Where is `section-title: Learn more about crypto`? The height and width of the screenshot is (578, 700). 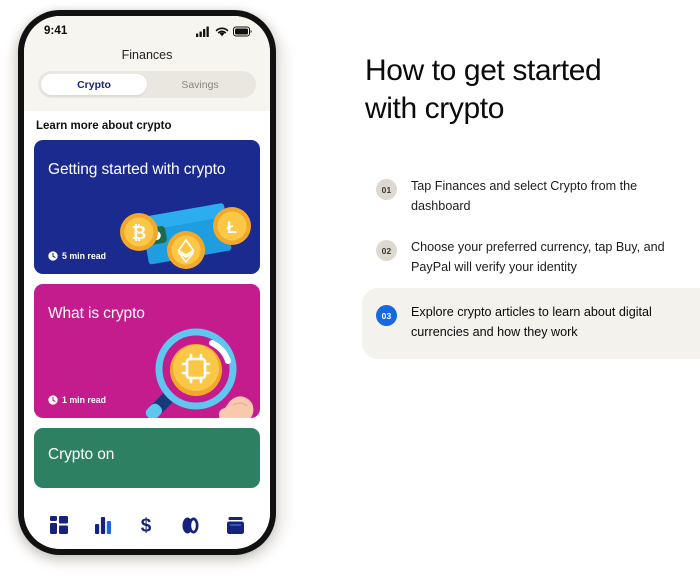
section-title: Learn more about crypto is located at coordinates (104, 126).